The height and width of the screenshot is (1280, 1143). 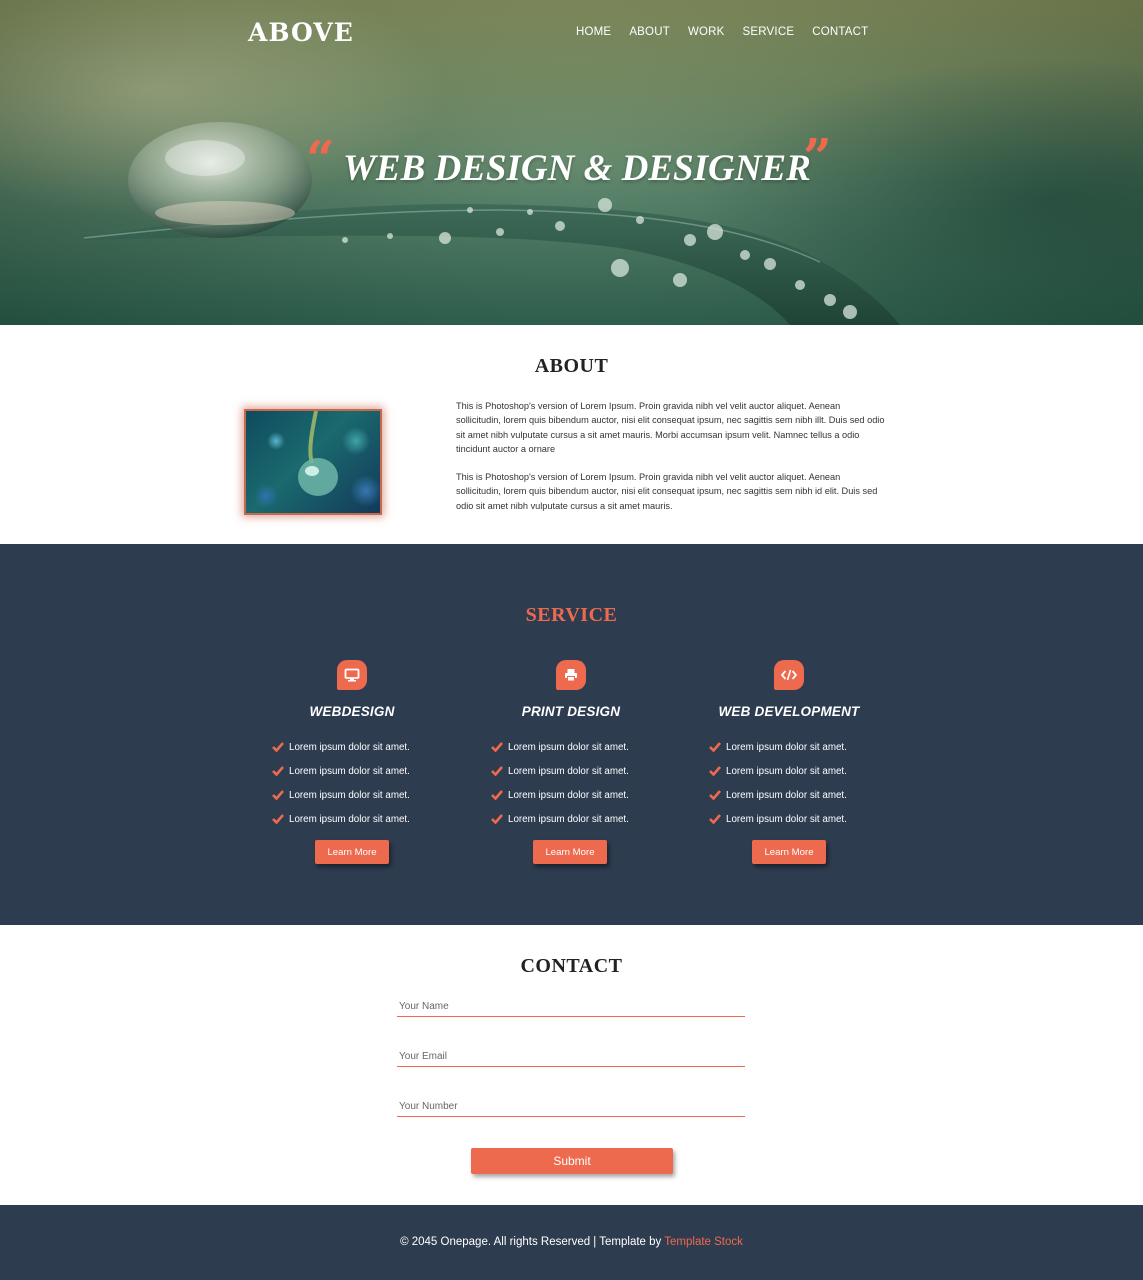 I want to click on footer-template-link: Template Stock, so click(x=703, y=1242).